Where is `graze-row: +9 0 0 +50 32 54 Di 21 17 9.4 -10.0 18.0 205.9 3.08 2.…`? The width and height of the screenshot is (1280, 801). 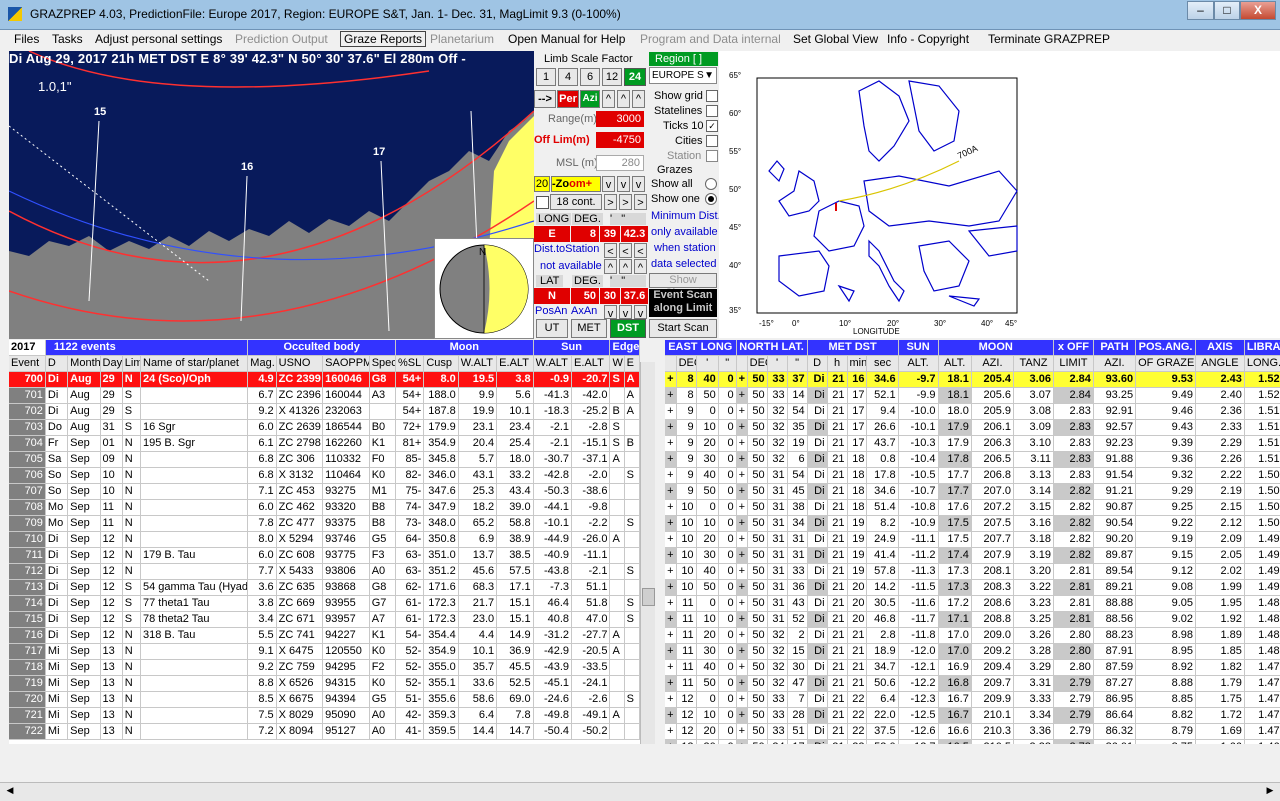
graze-row: +9 0 0 +50 32 54 Di 21 17 9.4 -10.0 18.0 205.9 3.08 2.… is located at coordinates (972, 411).